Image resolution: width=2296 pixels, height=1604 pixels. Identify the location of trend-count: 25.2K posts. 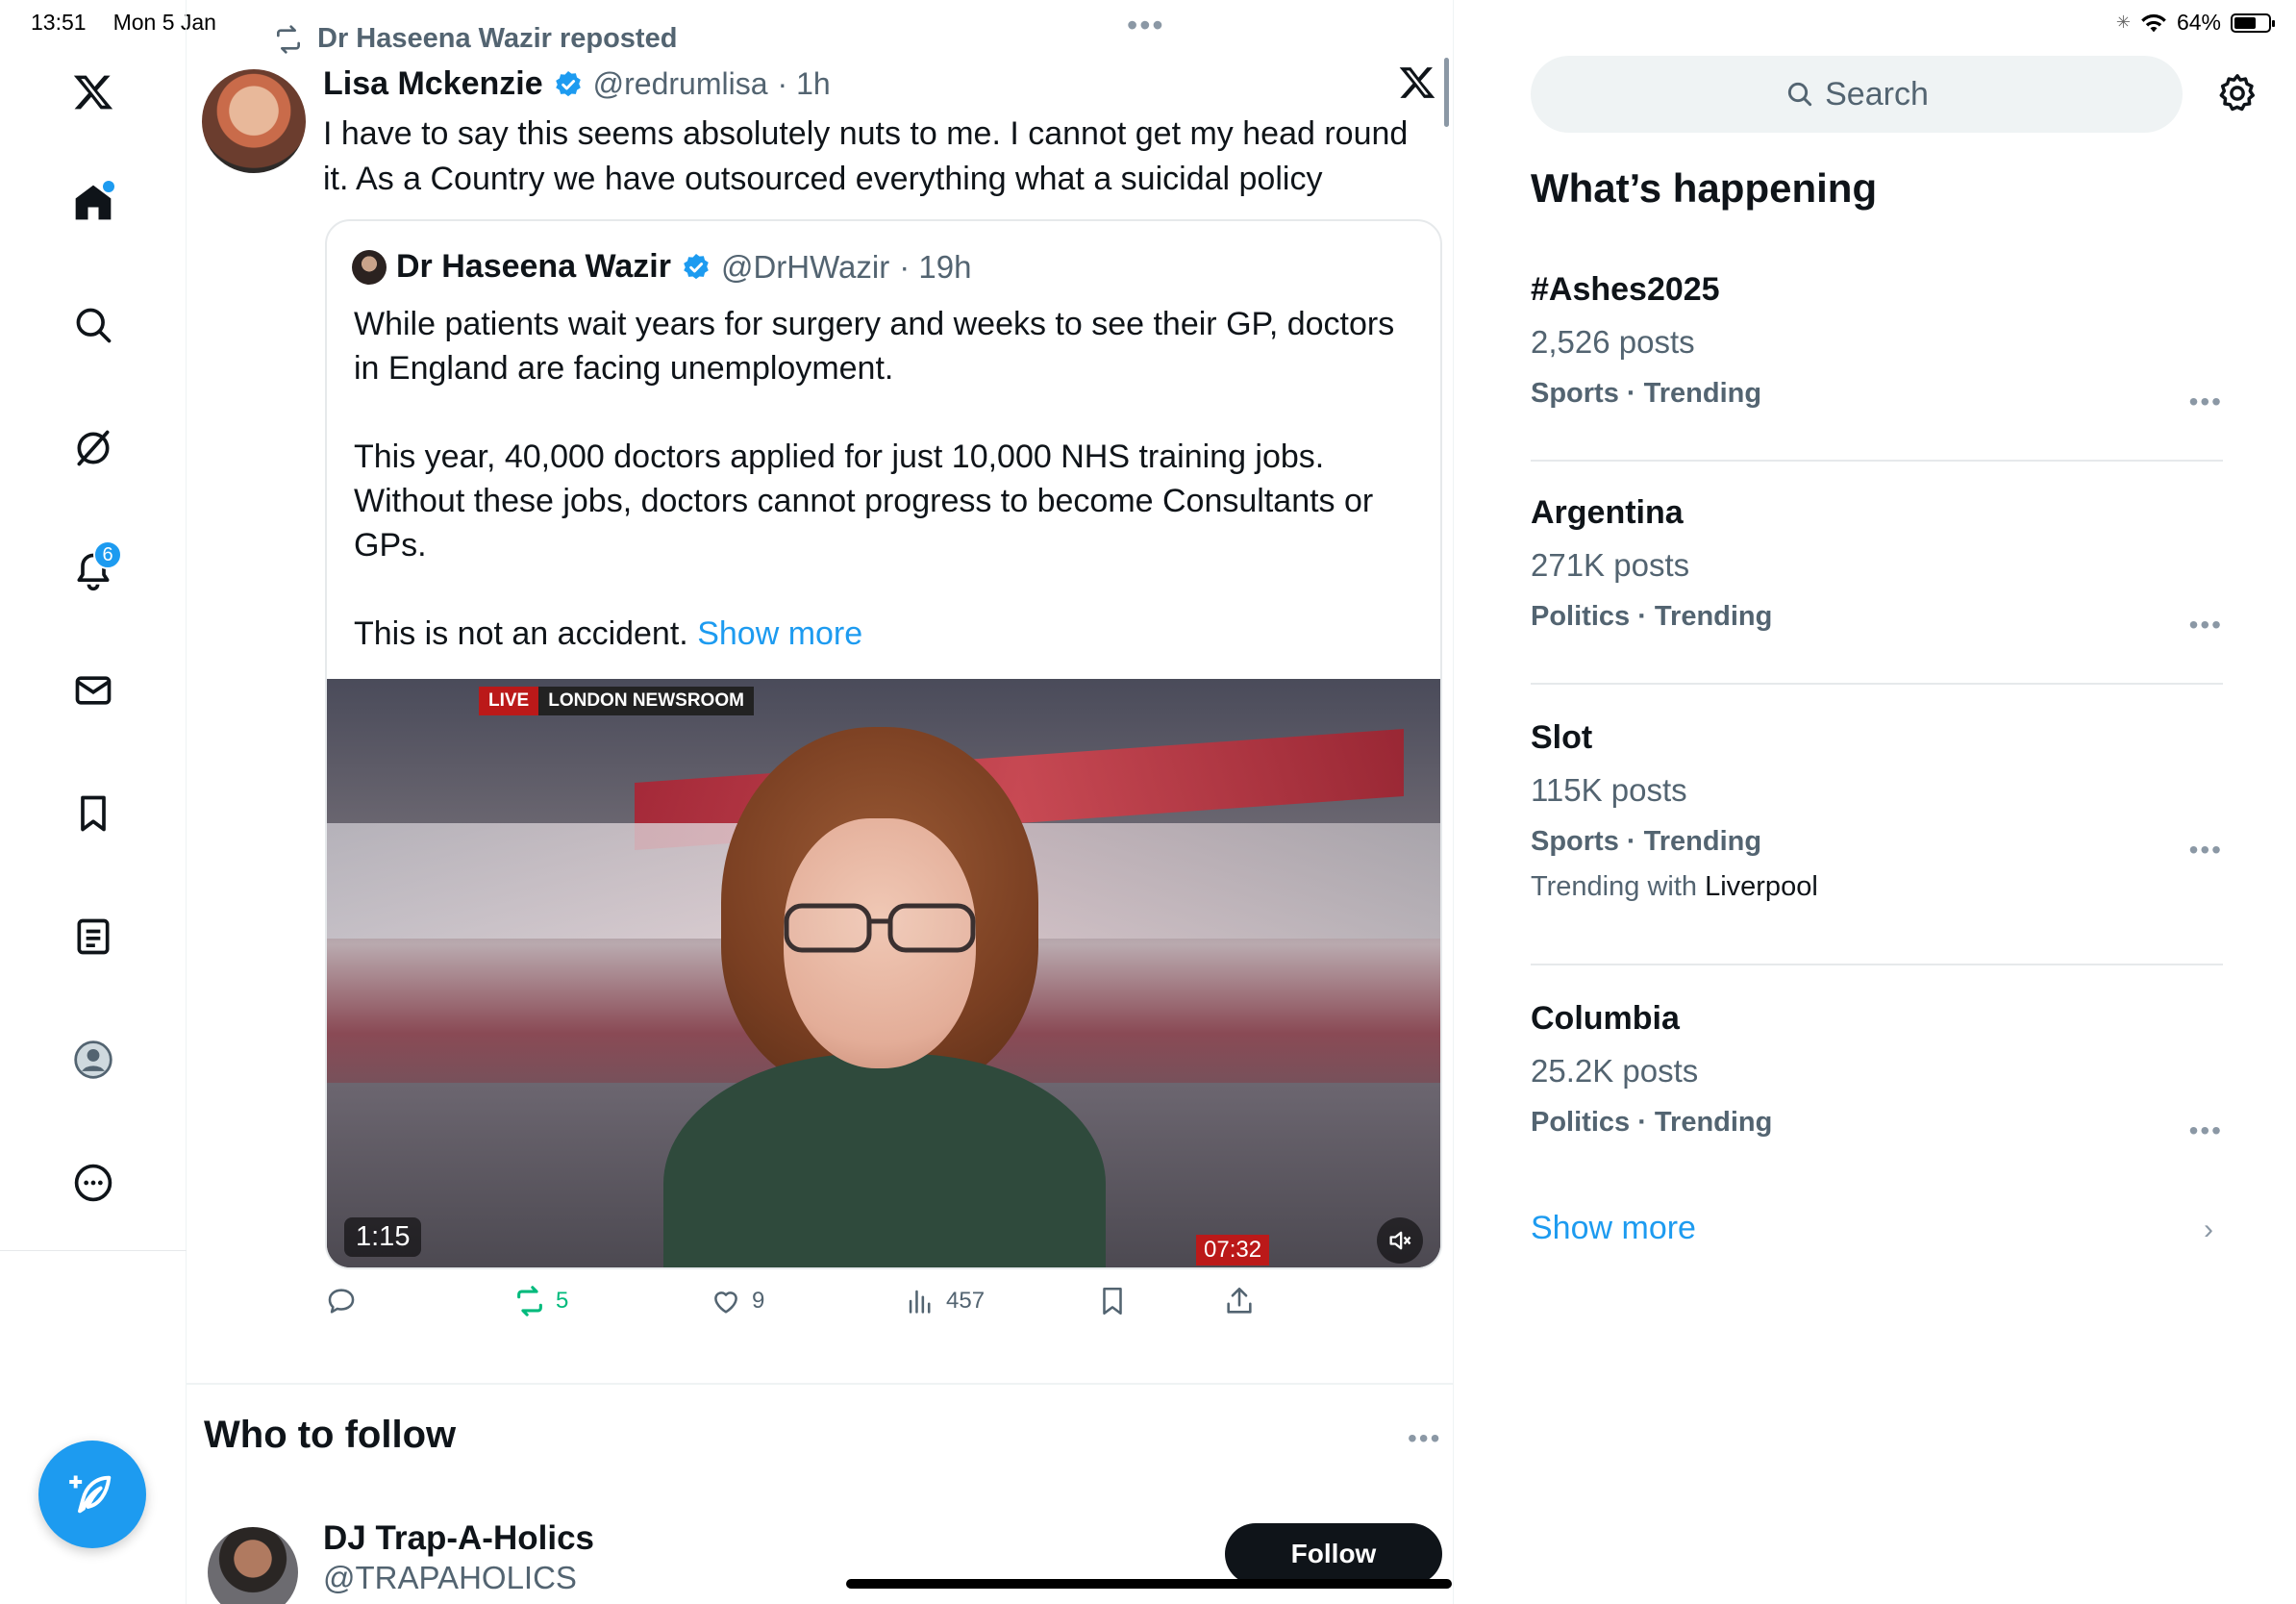
(1615, 1071).